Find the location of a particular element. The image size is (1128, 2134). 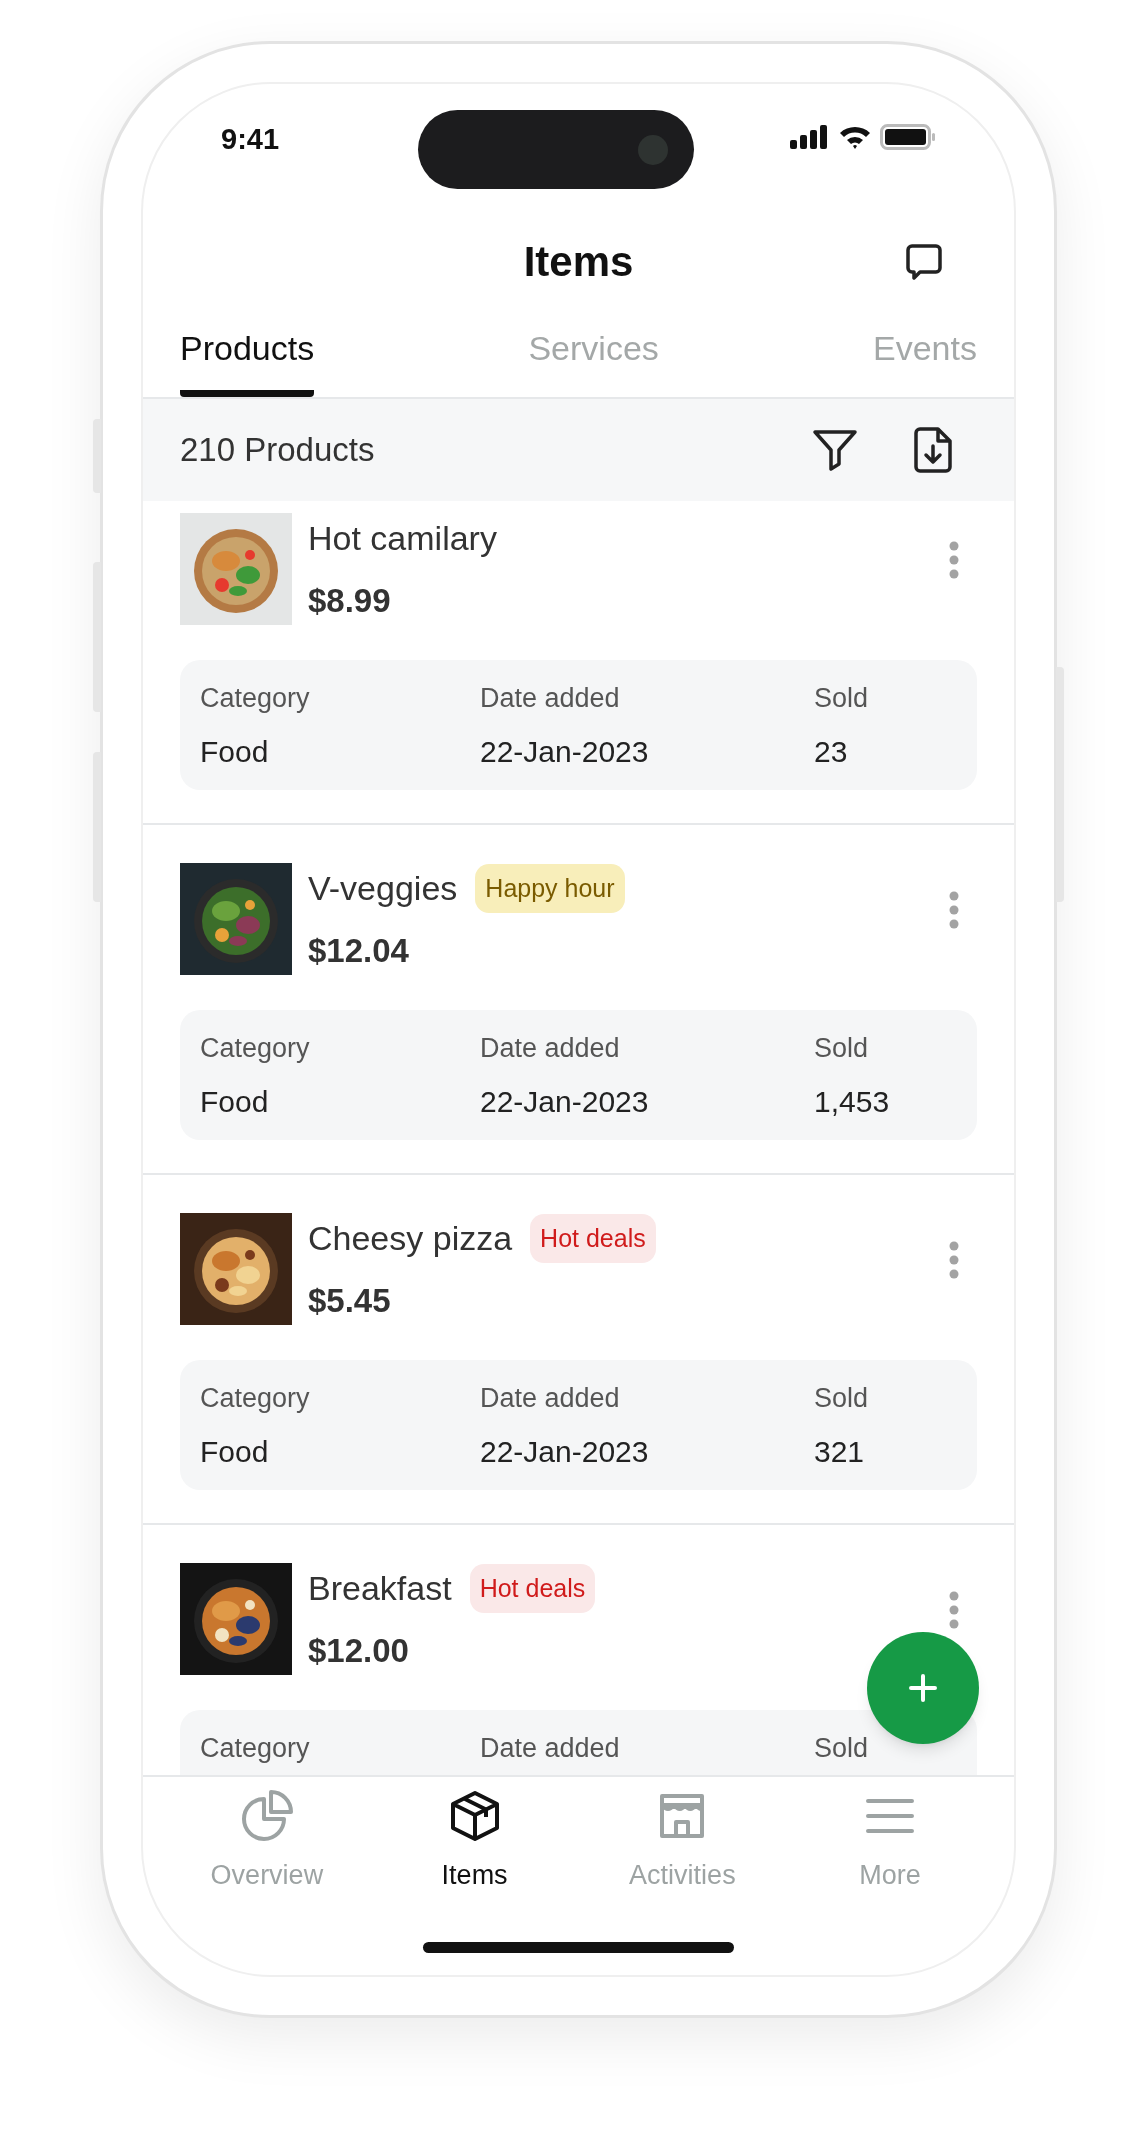

file-download-icon is located at coordinates (933, 450).